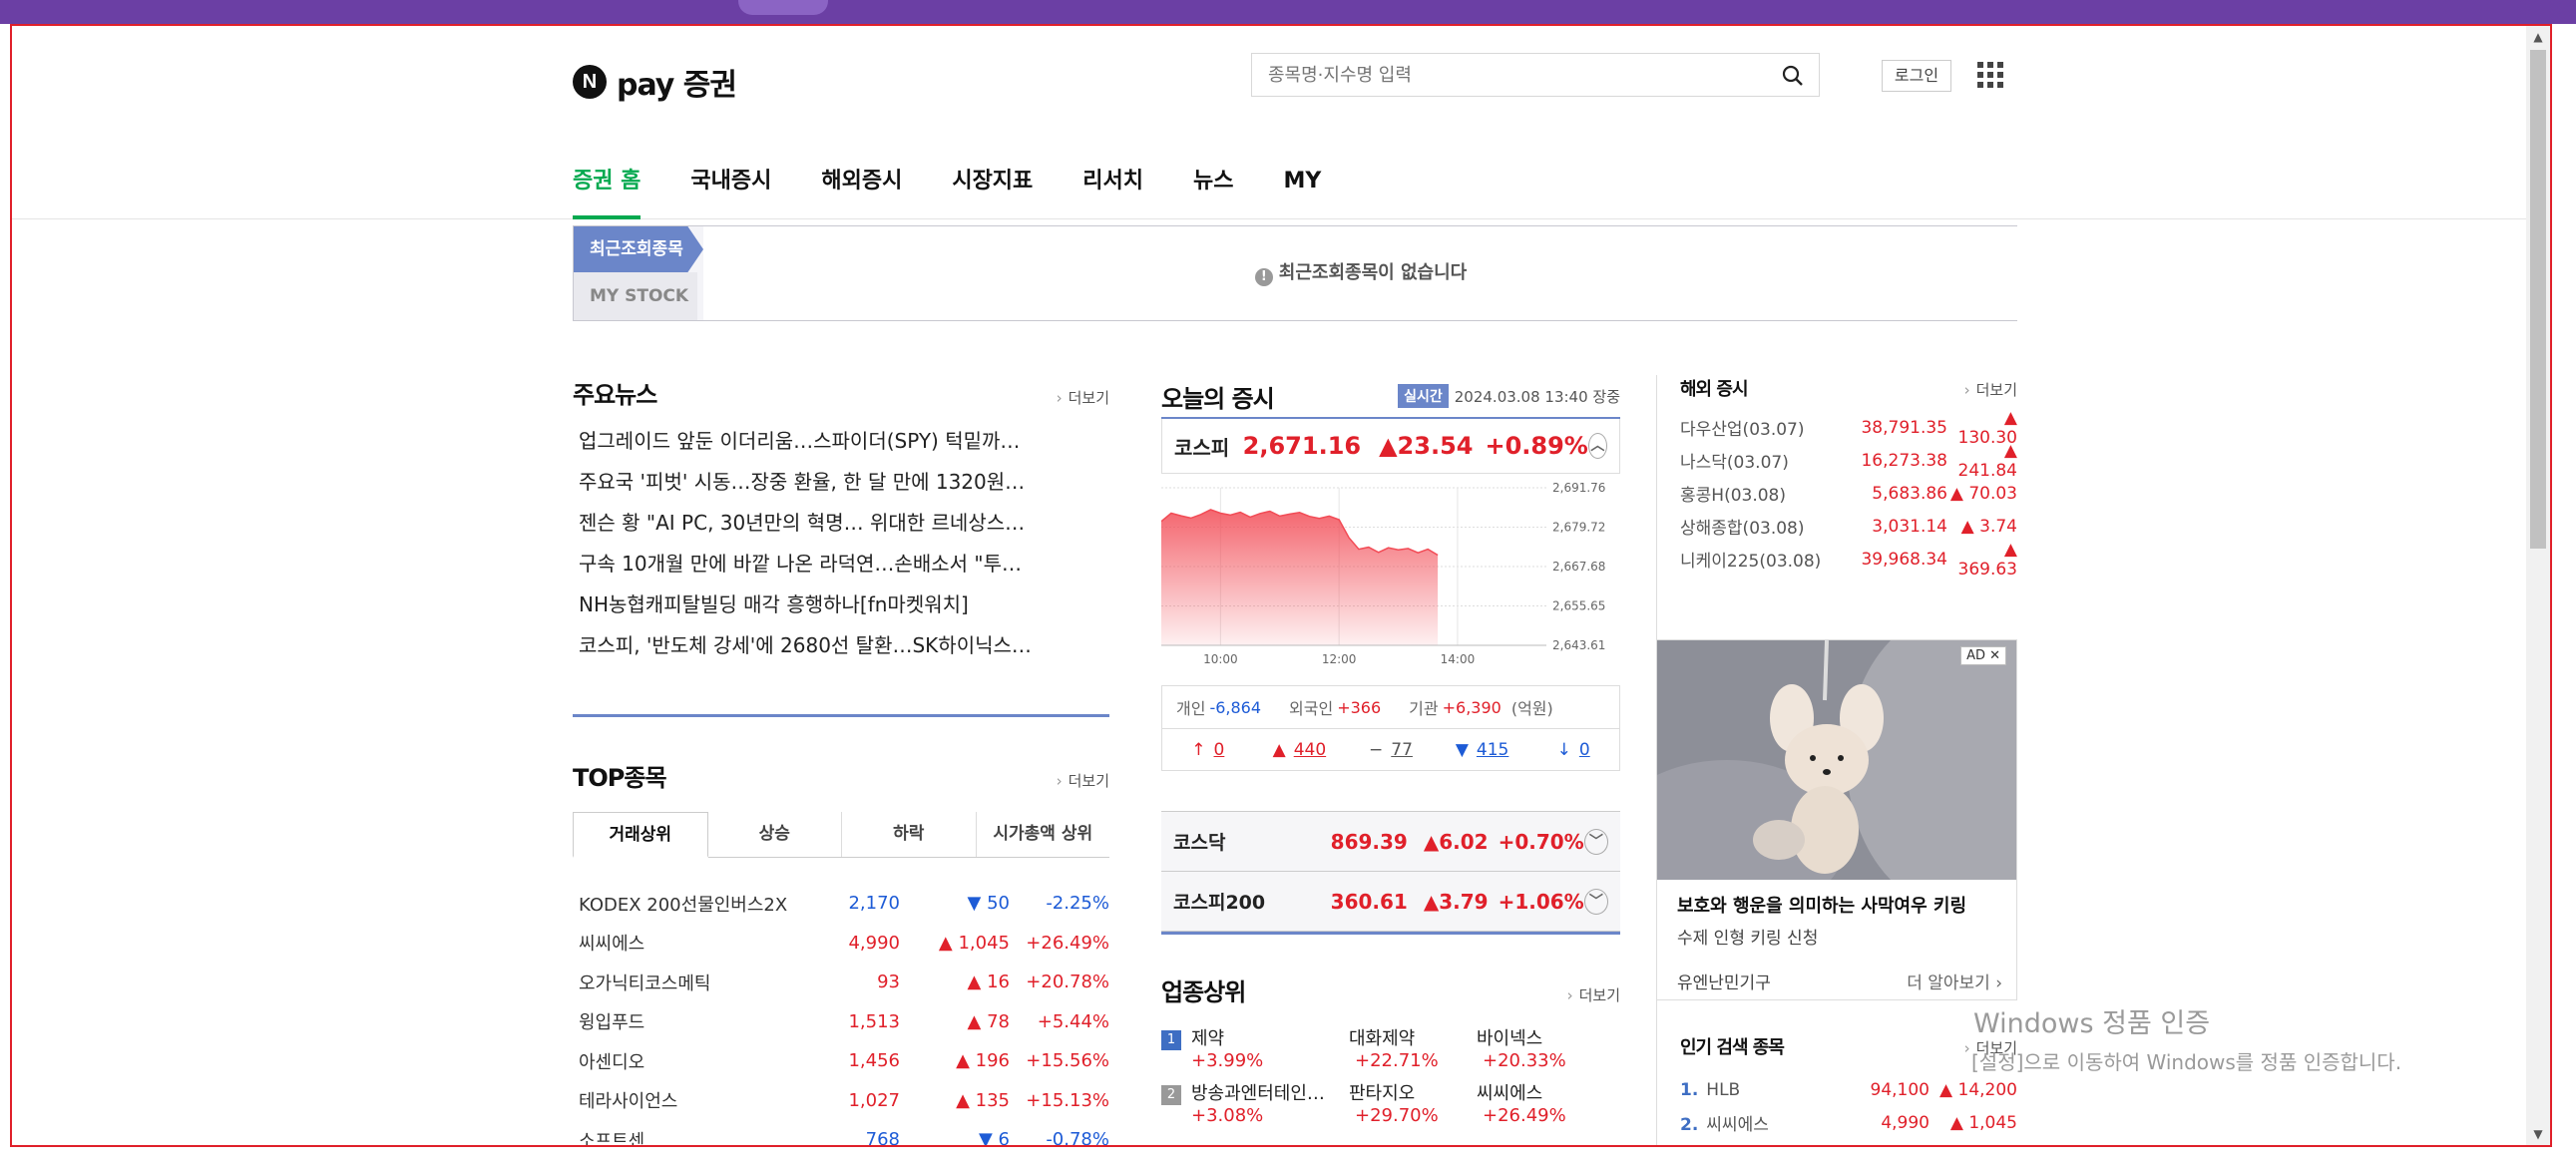  Describe the element at coordinates (1983, 655) in the screenshot. I see `ad-close-icon: AD ✕` at that location.